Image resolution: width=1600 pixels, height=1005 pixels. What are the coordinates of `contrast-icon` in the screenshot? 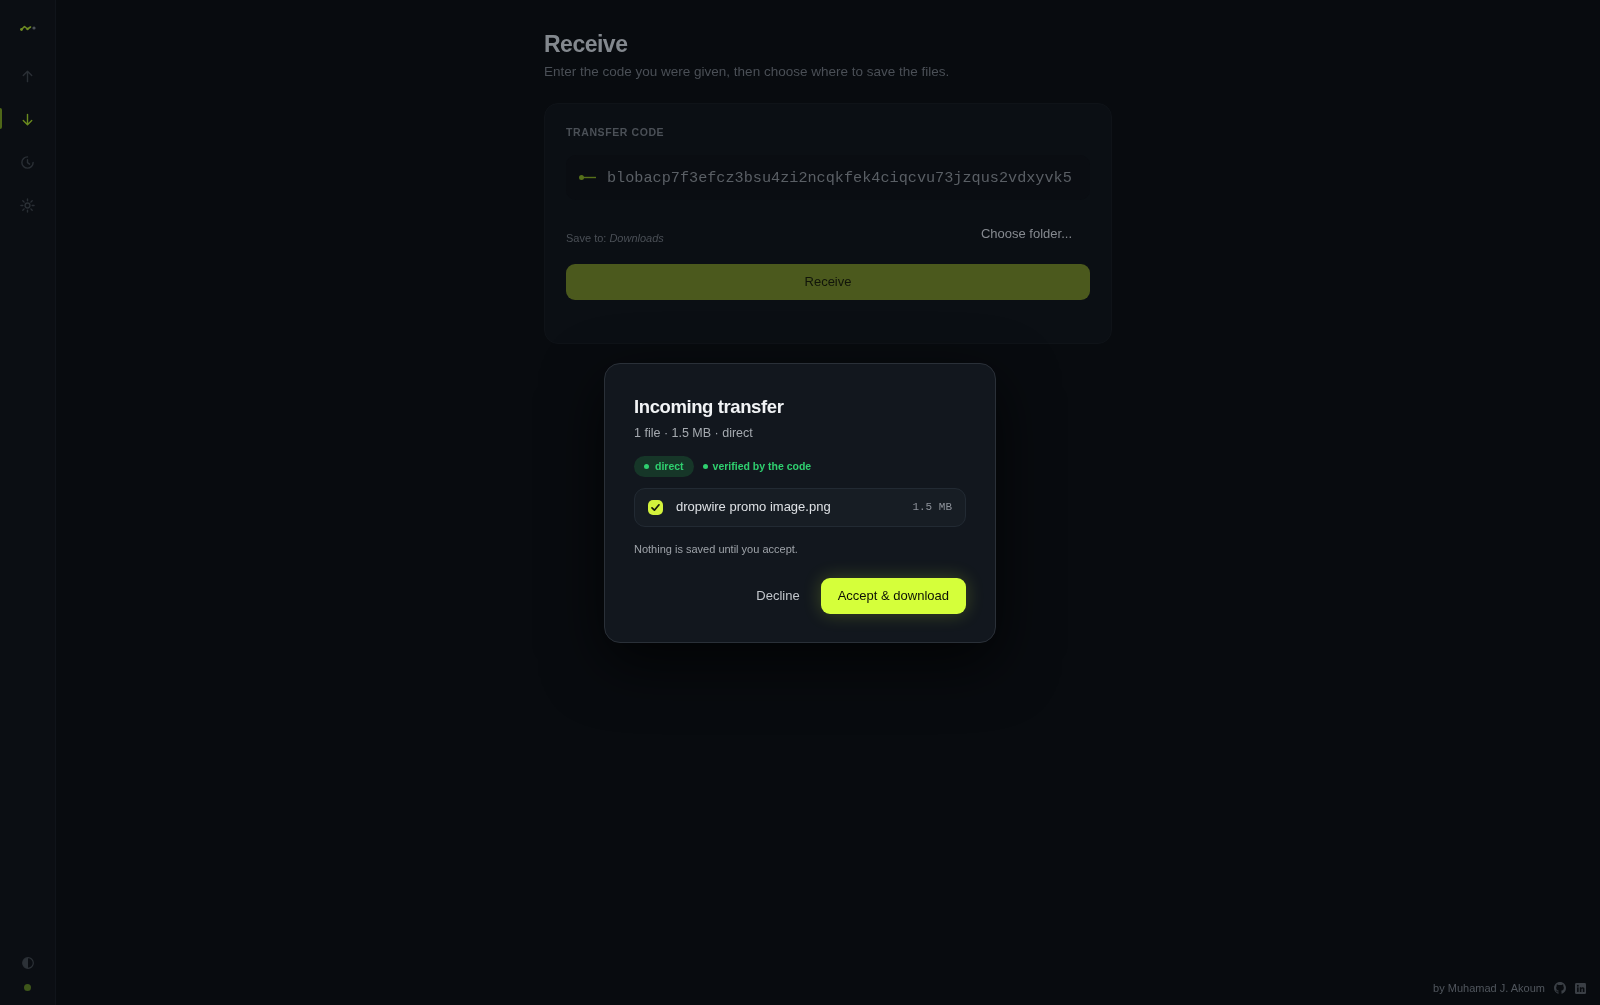 It's located at (27, 963).